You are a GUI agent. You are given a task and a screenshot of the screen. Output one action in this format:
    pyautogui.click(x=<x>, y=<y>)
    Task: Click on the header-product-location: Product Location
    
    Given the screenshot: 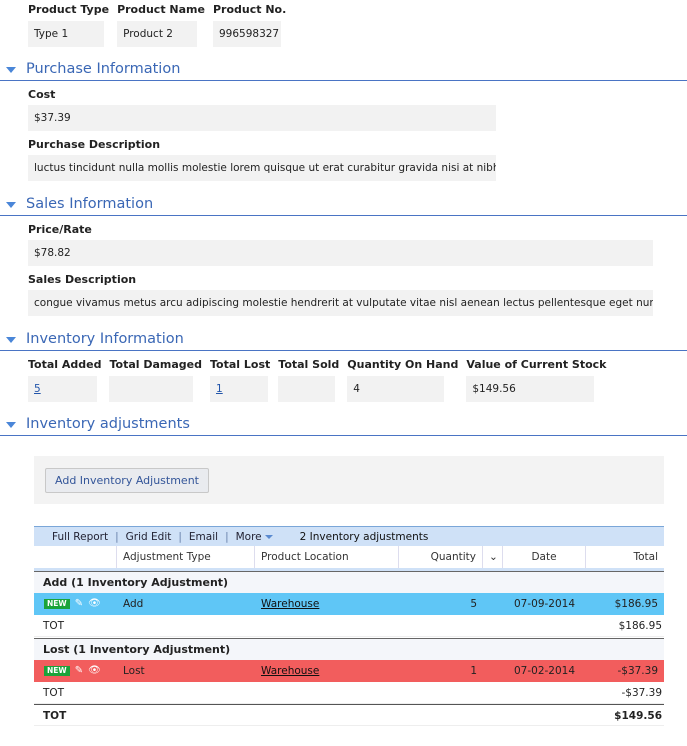 What is the action you would take?
    pyautogui.click(x=327, y=557)
    